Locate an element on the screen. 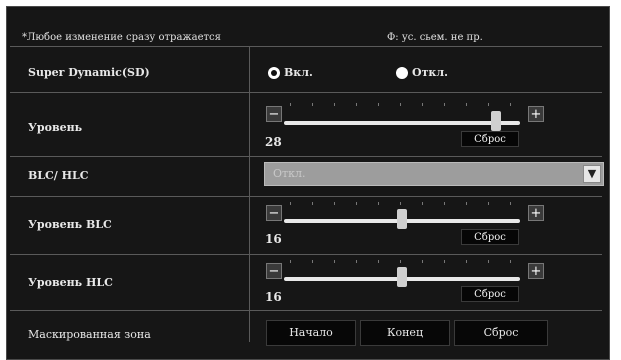 Image resolution: width=621 pixels, height=360 pixels. hlc-reset-button: Сброс is located at coordinates (490, 294).